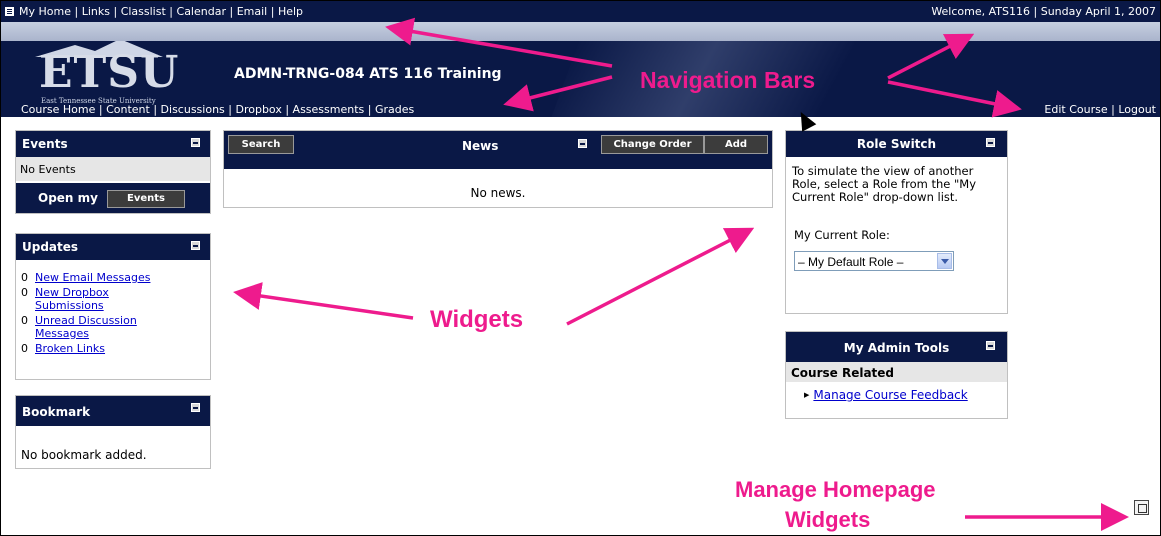  I want to click on admin-tools-section: Course Related, so click(896, 372).